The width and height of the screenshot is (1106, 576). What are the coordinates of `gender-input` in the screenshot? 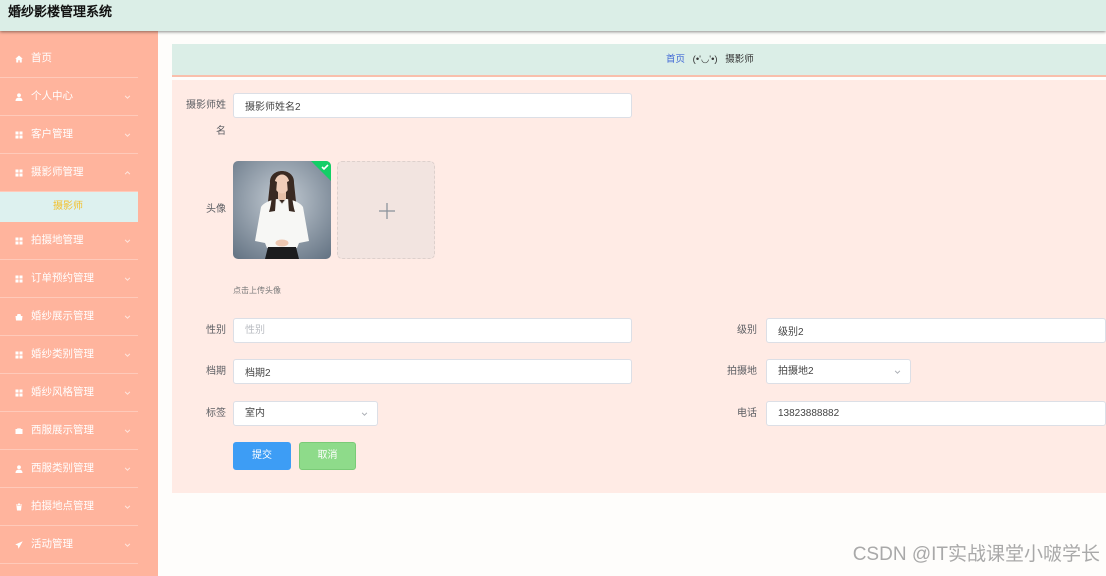 It's located at (432, 330).